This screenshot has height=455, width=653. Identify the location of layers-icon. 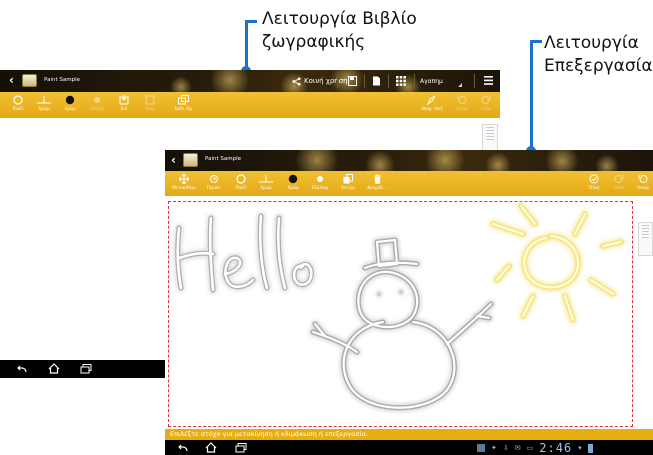
(183, 100).